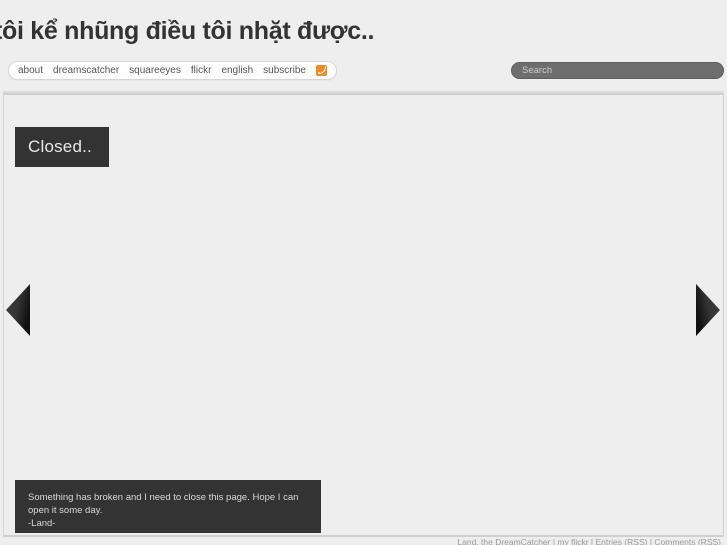 This screenshot has width=727, height=545. I want to click on nav-item-dreamscatcher: dreamscatcher, so click(86, 70).